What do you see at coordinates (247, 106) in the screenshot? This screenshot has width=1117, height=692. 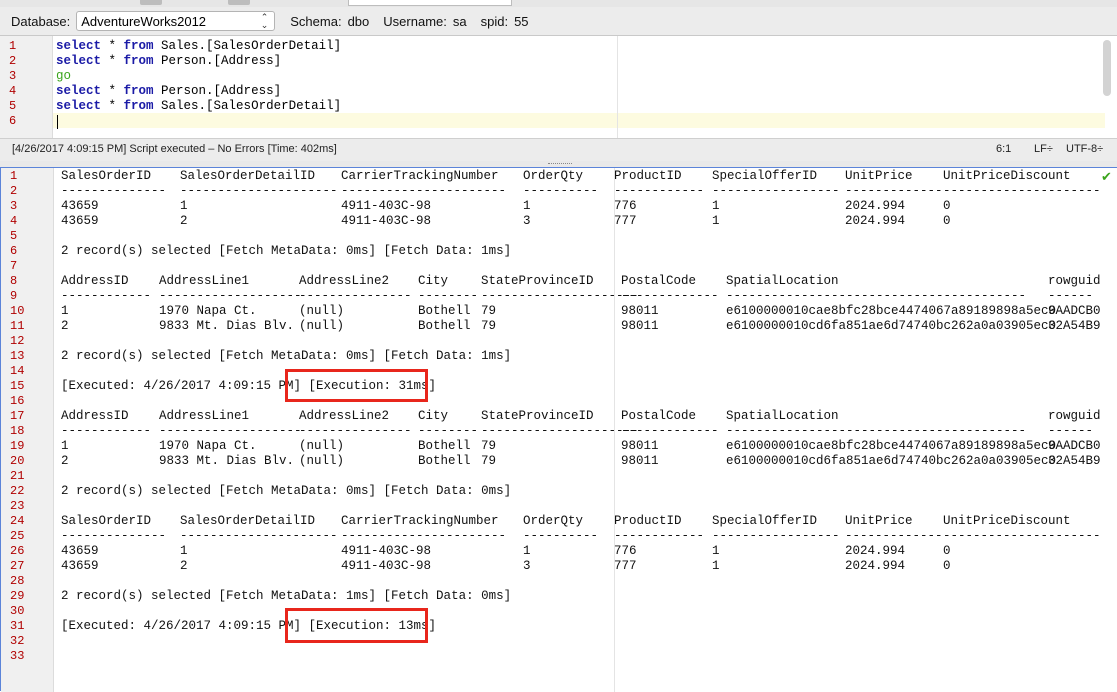 I see `code-text: Sales.[SalesOrderDetail]` at bounding box center [247, 106].